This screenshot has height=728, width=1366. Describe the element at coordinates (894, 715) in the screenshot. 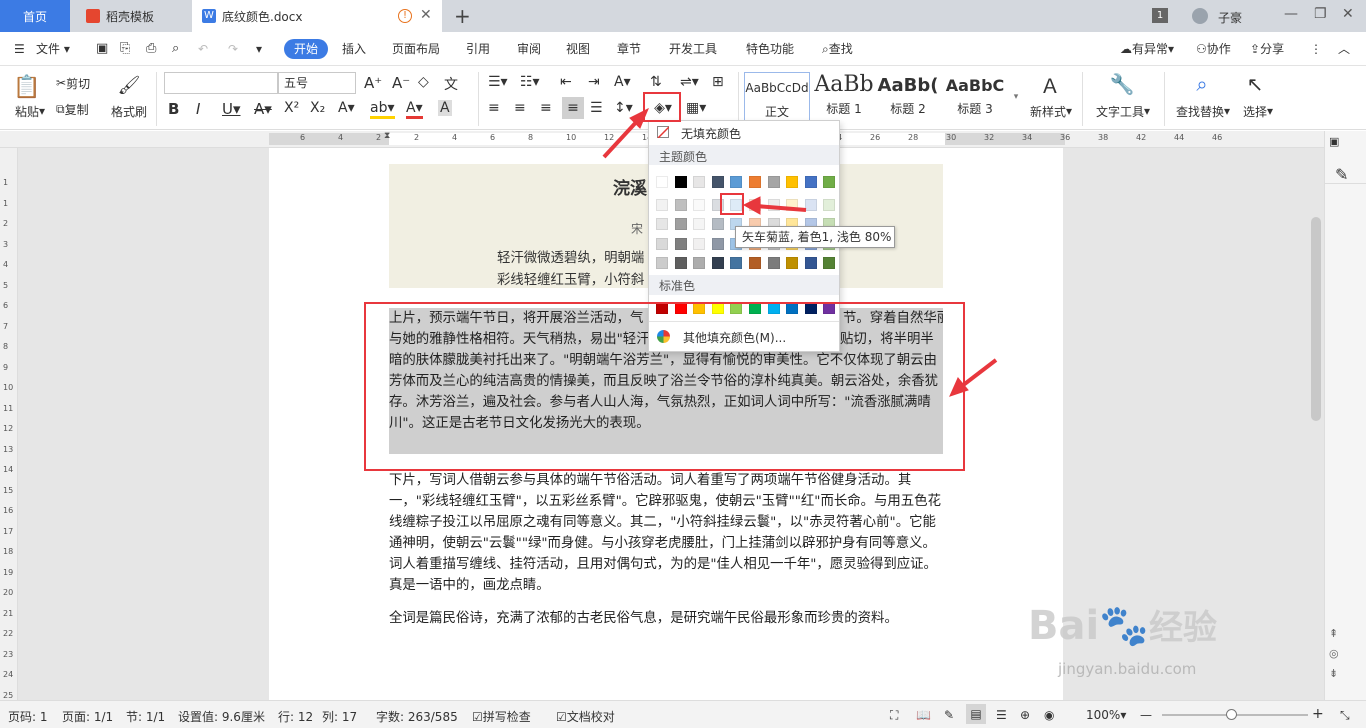

I see `fullscreen-icon: ⛶` at that location.